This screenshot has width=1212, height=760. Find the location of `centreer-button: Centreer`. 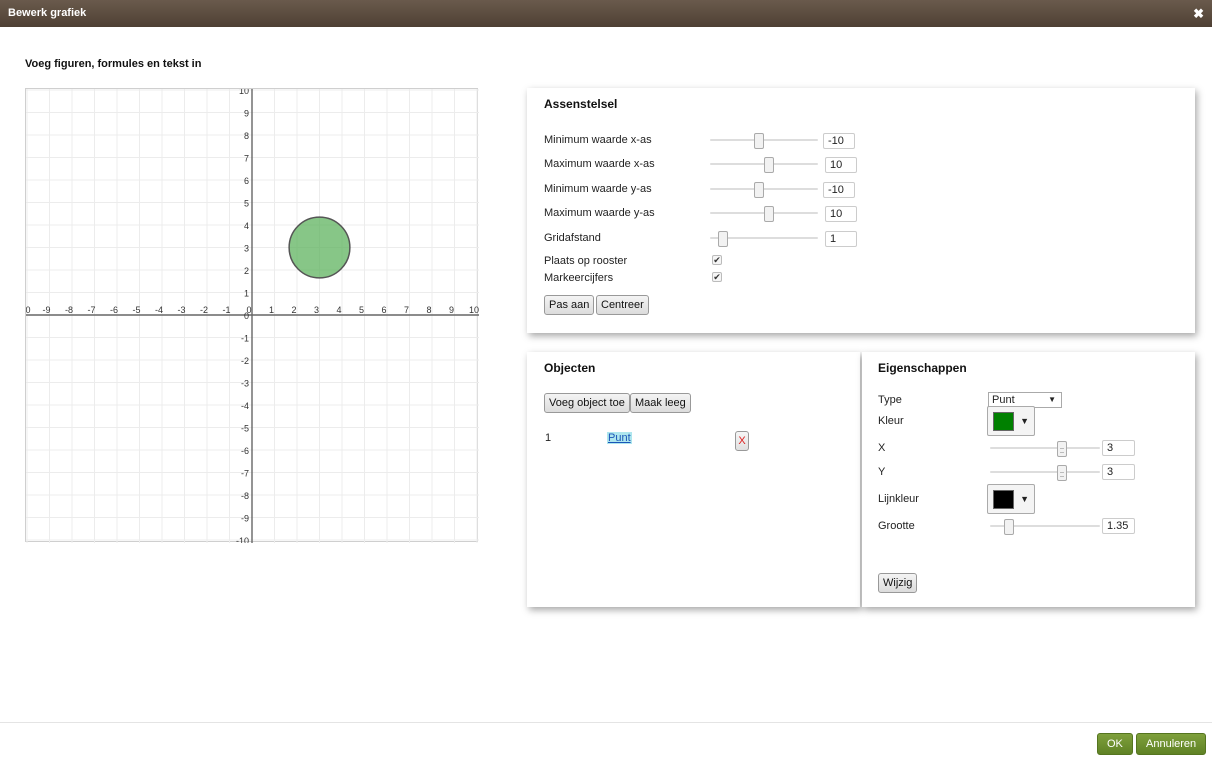

centreer-button: Centreer is located at coordinates (622, 305).